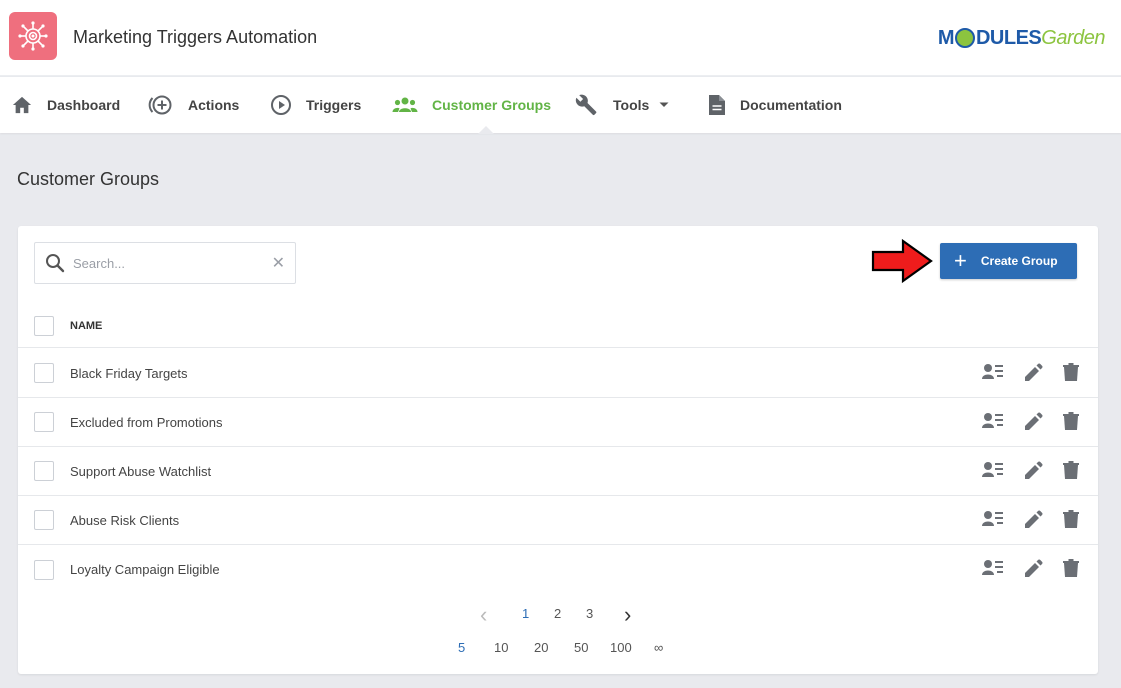  I want to click on page-size-selector: 5 10 20 50 100 ∞, so click(558, 650).